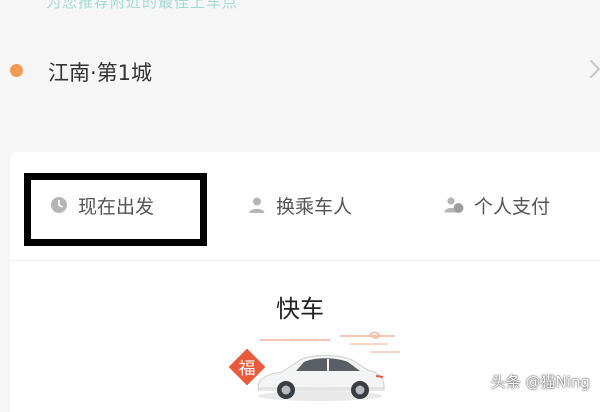  I want to click on pickup-location-row: 江南·第1城, so click(300, 70).